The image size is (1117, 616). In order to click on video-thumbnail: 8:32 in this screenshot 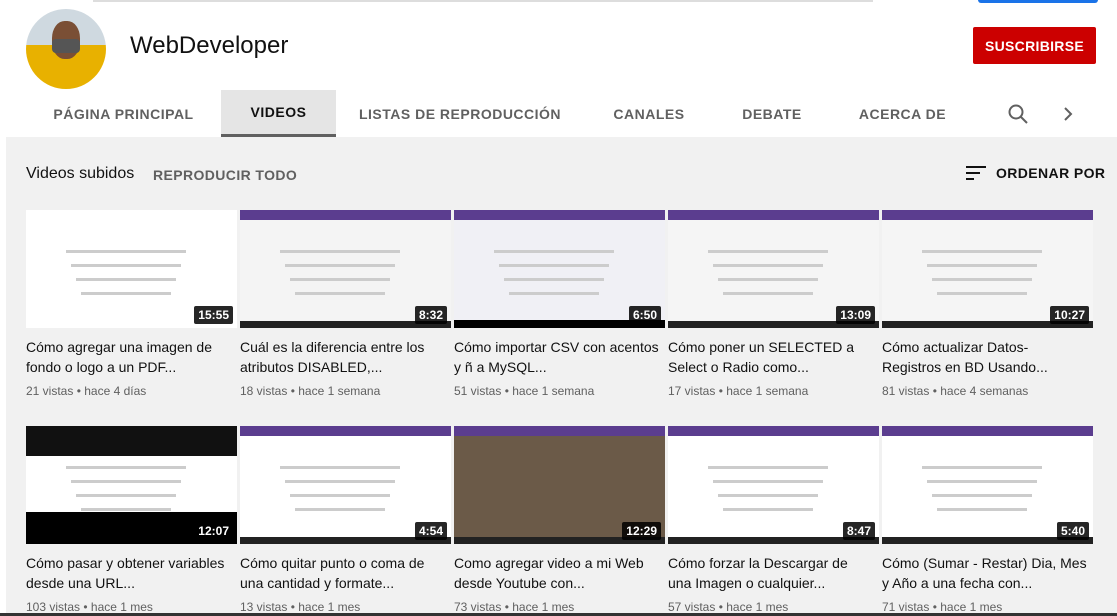, I will do `click(345, 269)`.